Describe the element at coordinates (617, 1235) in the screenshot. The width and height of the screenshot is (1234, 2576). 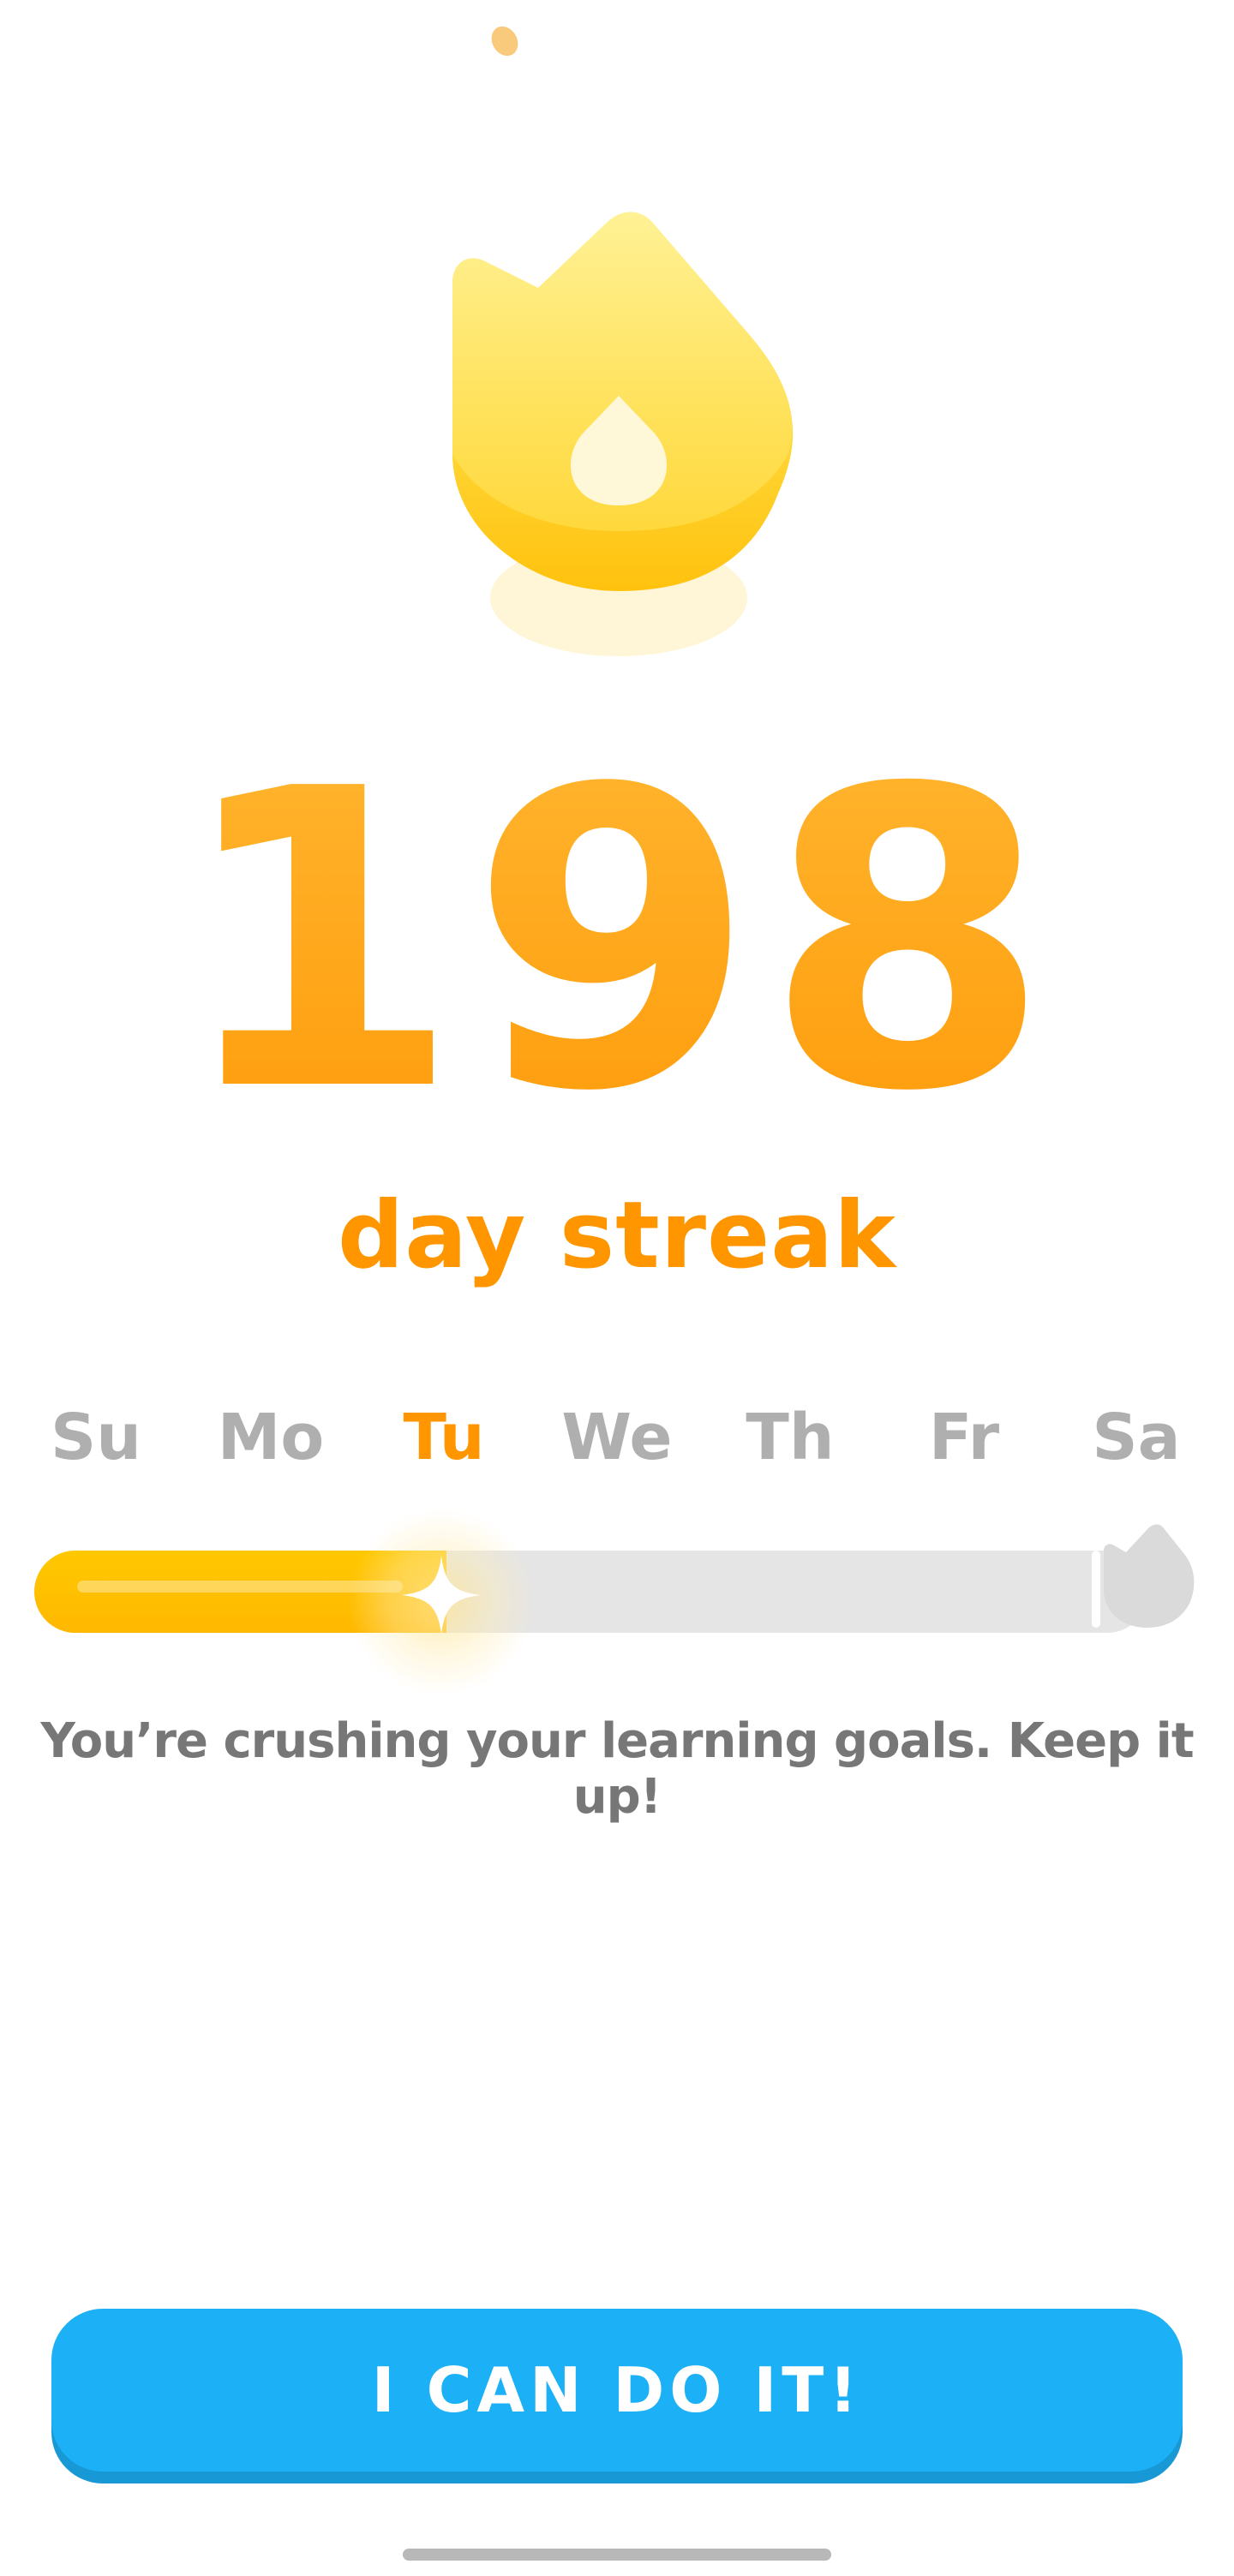
I see `streak-label: day streak` at that location.